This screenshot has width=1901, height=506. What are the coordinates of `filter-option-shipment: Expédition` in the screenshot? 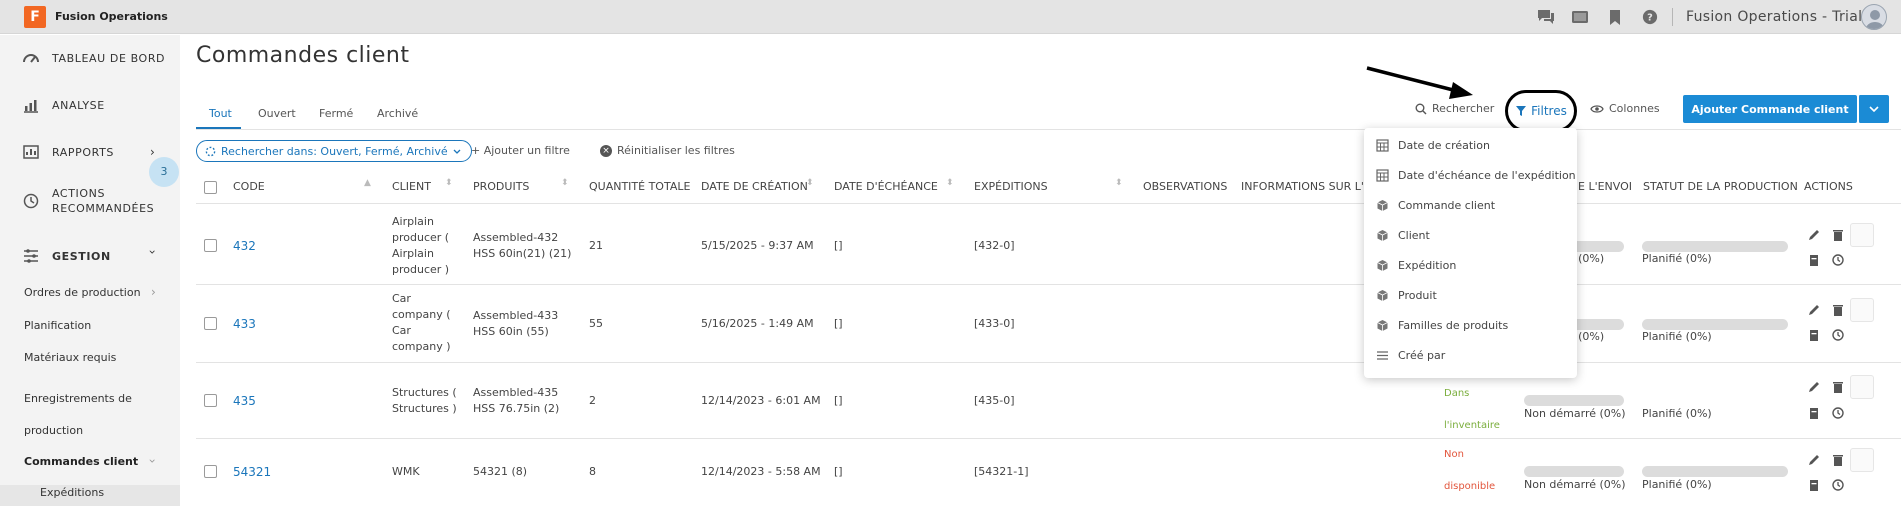 It's located at (1416, 265).